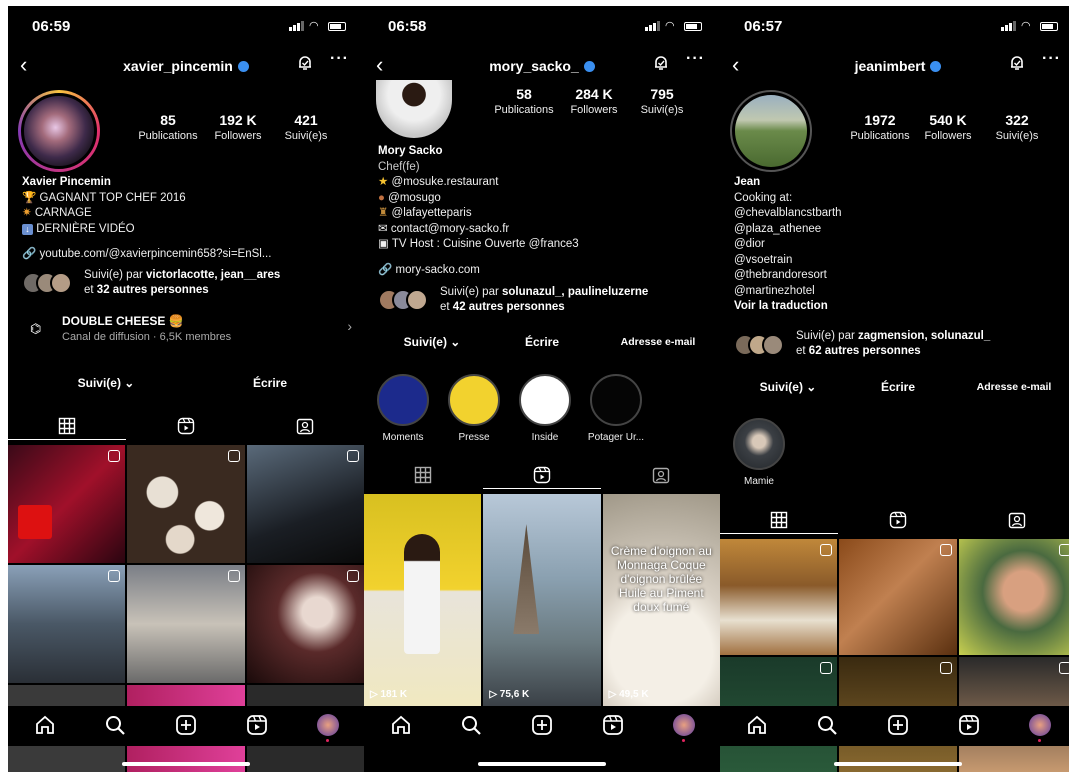  I want to click on link-icon: 🔗, so click(385, 270).